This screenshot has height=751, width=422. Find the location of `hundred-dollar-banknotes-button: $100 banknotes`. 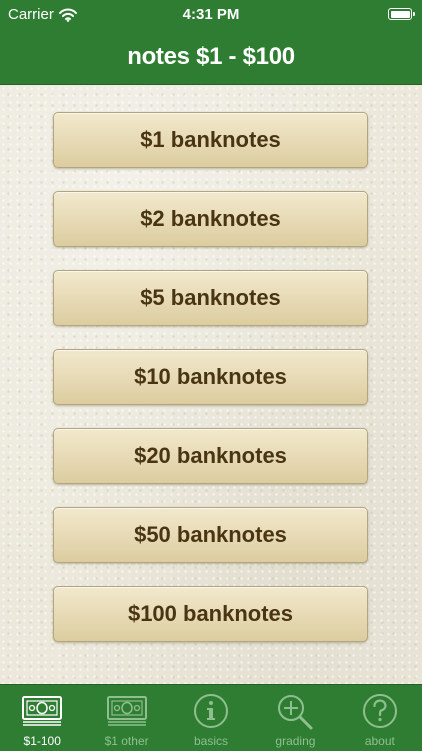

hundred-dollar-banknotes-button: $100 banknotes is located at coordinates (210, 614).